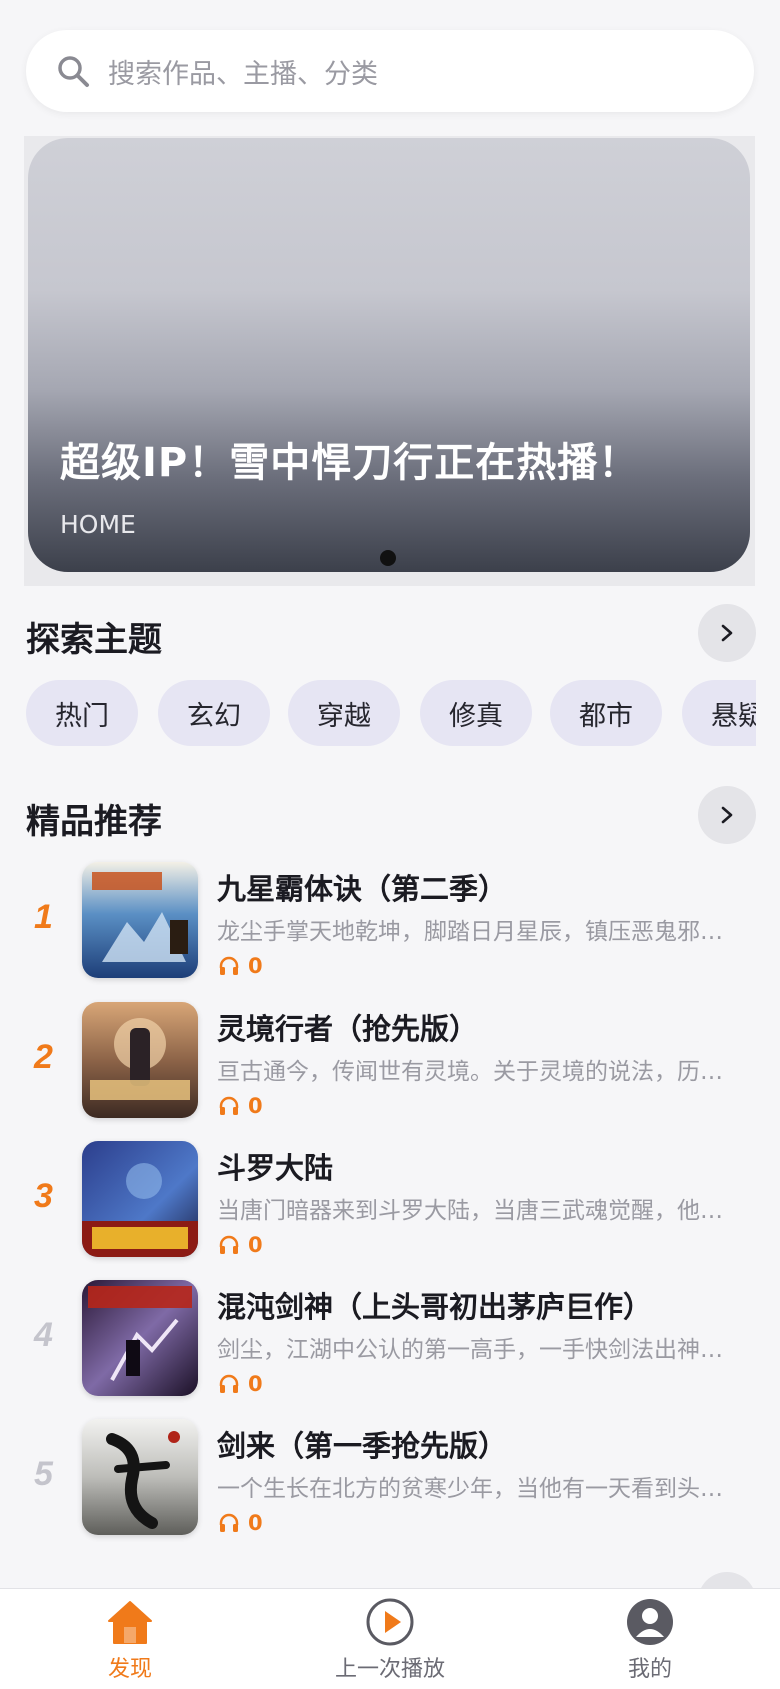 This screenshot has height=1689, width=780. I want to click on list-item: 3 斗罗大陆 当唐门暗器来到斗罗大陆，当唐三武魂觉醒，他能否在这片大陆上 0, so click(390, 1203).